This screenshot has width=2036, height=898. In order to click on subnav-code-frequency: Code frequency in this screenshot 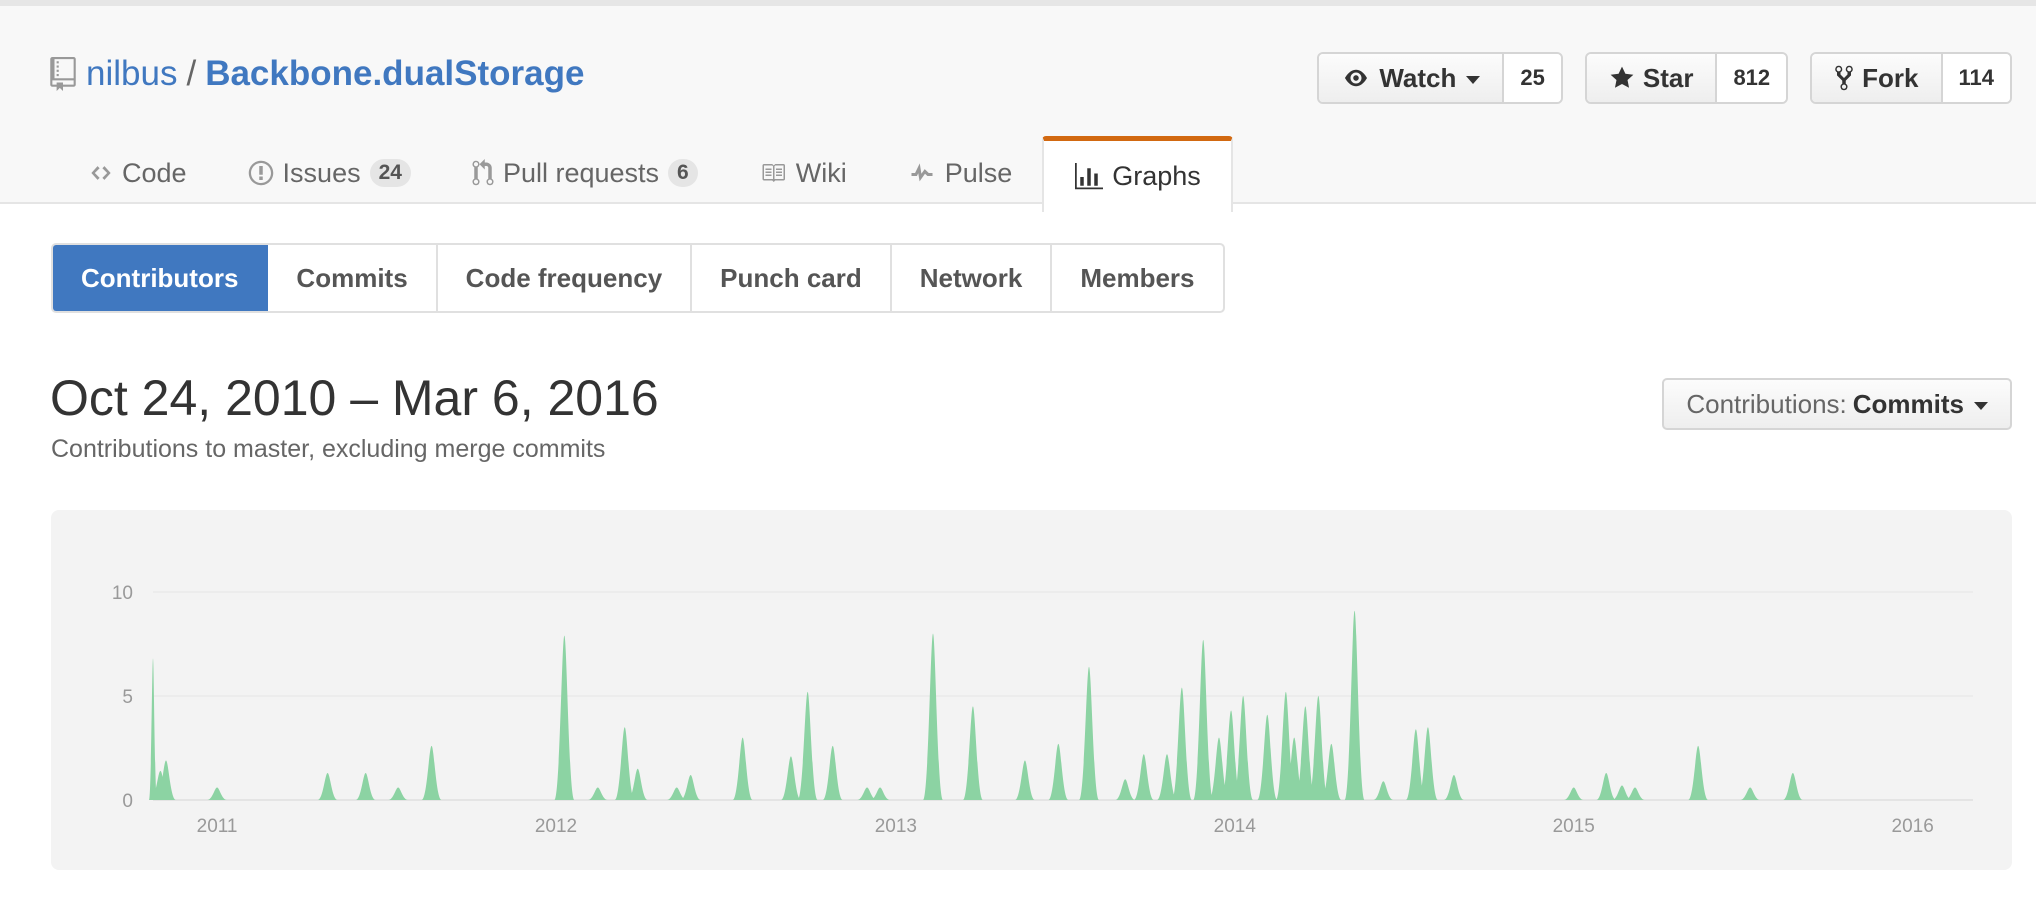, I will do `click(565, 278)`.